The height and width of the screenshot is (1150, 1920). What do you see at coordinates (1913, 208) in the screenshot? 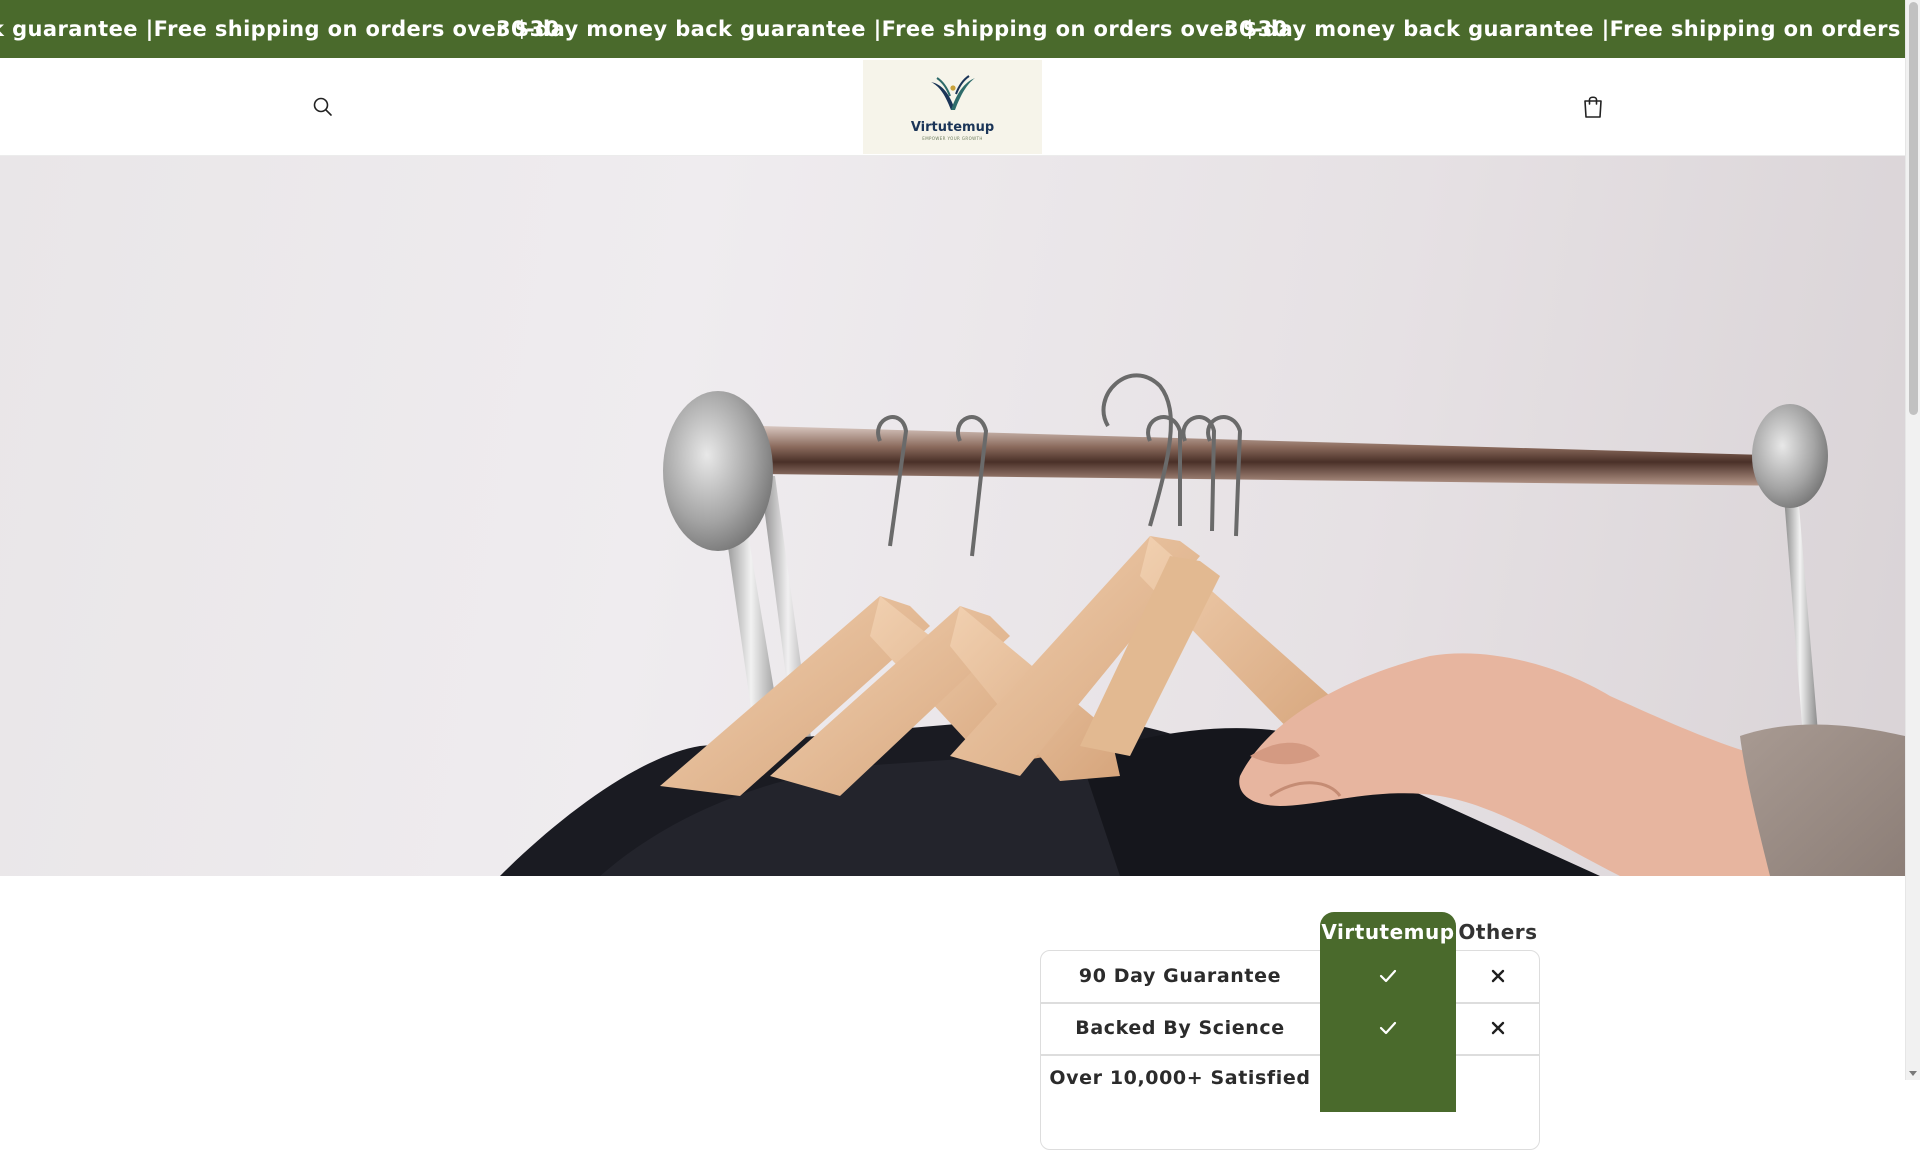
I see `scrollbar-thumb` at bounding box center [1913, 208].